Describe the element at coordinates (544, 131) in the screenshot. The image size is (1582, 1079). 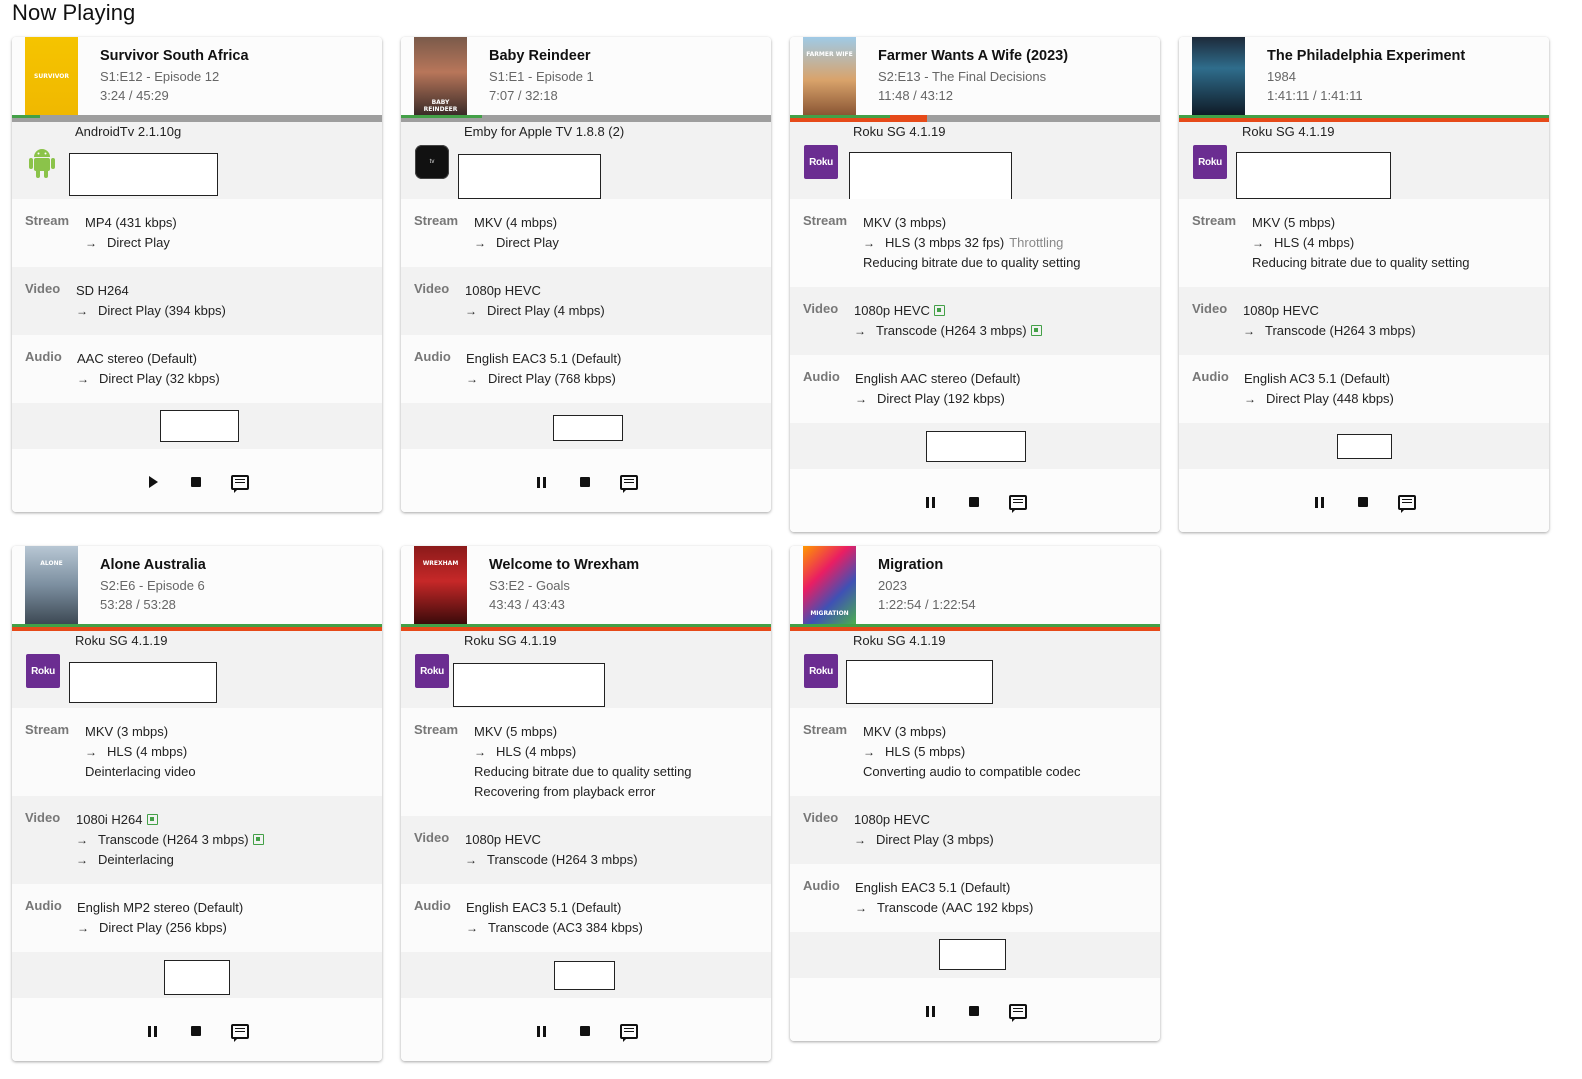
I see `device-name: Emby for Apple TV 1.8.8 (2)` at that location.